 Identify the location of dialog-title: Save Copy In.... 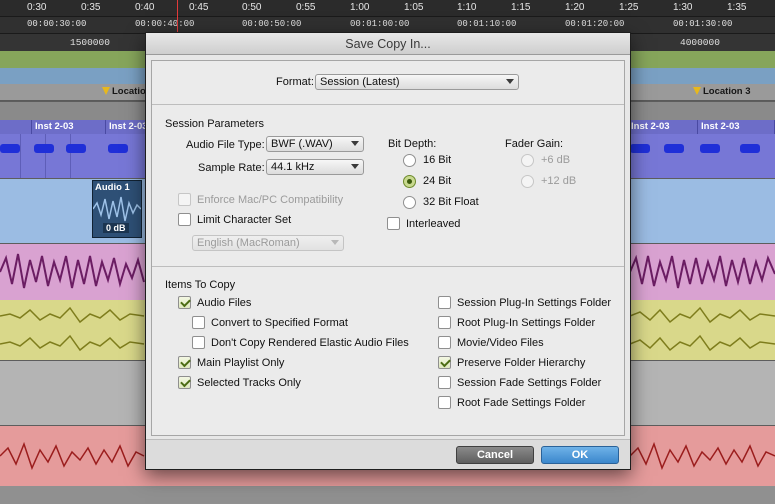
(388, 44).